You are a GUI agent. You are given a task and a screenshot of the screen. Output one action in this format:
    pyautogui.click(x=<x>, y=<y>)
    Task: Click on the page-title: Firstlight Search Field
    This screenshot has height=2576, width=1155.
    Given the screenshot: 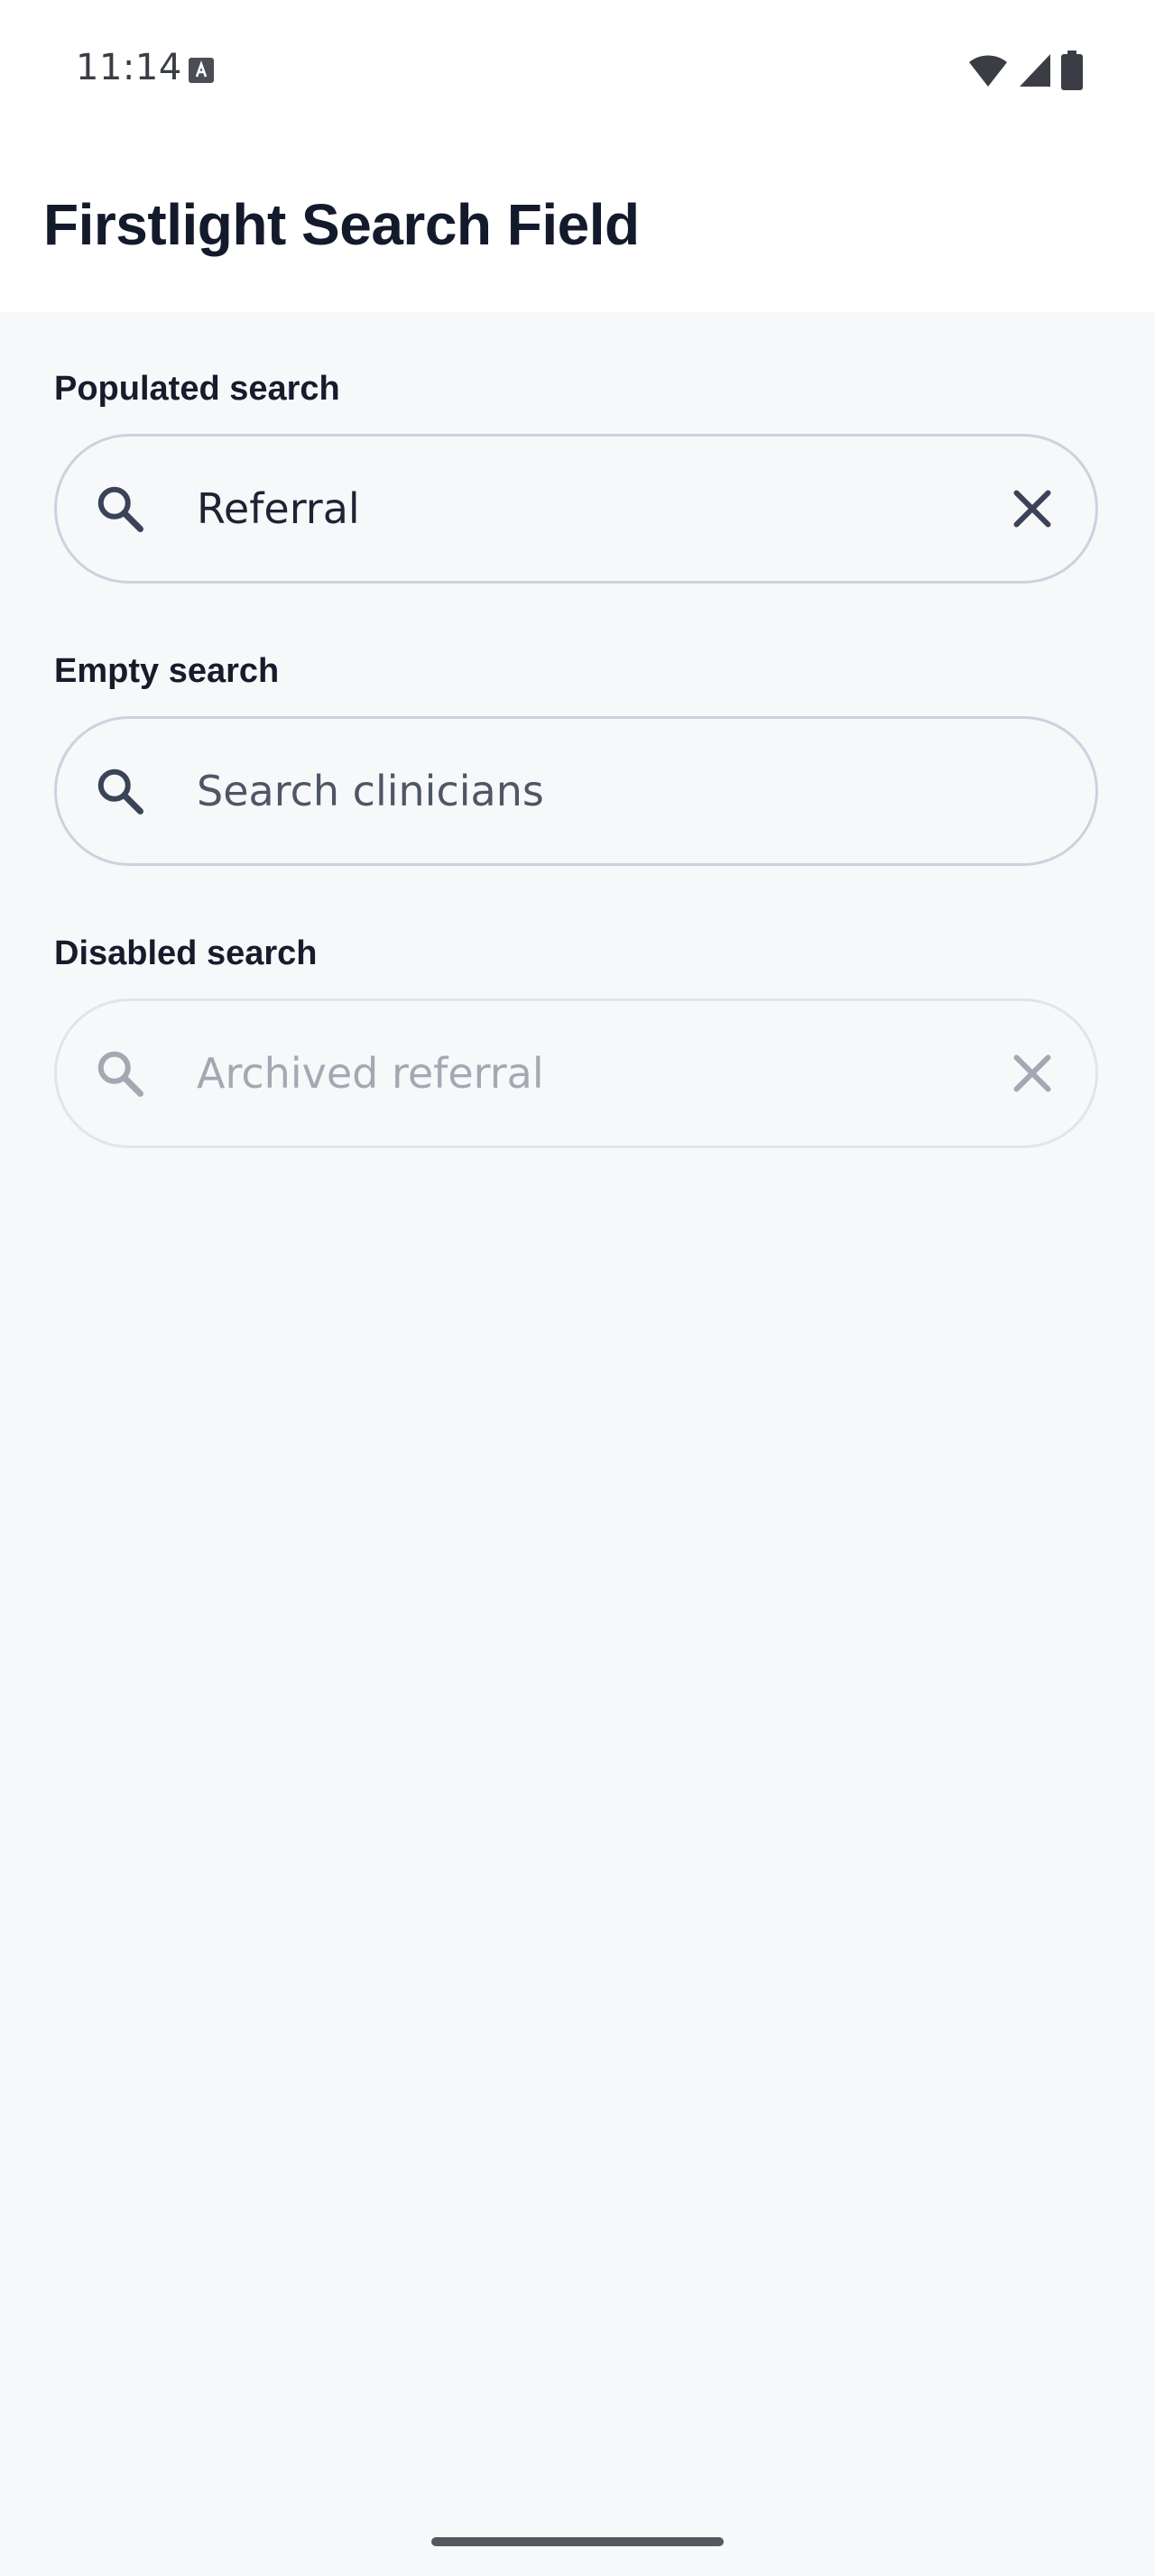 What is the action you would take?
    pyautogui.click(x=341, y=225)
    